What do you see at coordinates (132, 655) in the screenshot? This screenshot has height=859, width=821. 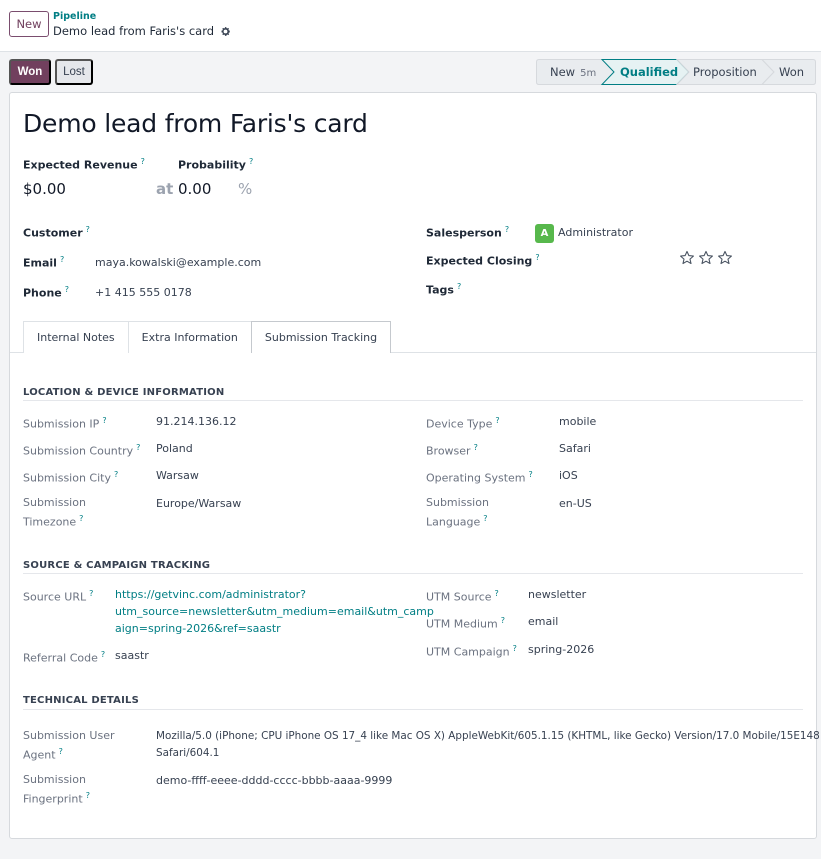 I see `referral-code-value: saastr` at bounding box center [132, 655].